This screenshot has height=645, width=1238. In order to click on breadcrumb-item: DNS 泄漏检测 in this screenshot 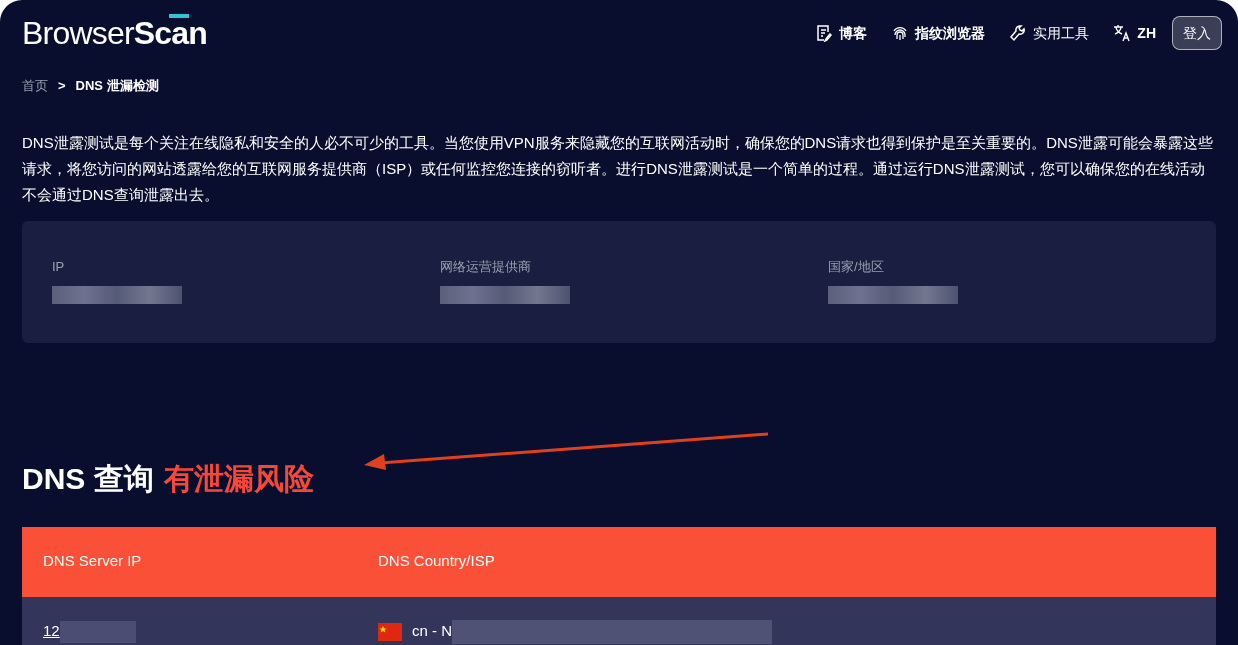, I will do `click(117, 86)`.